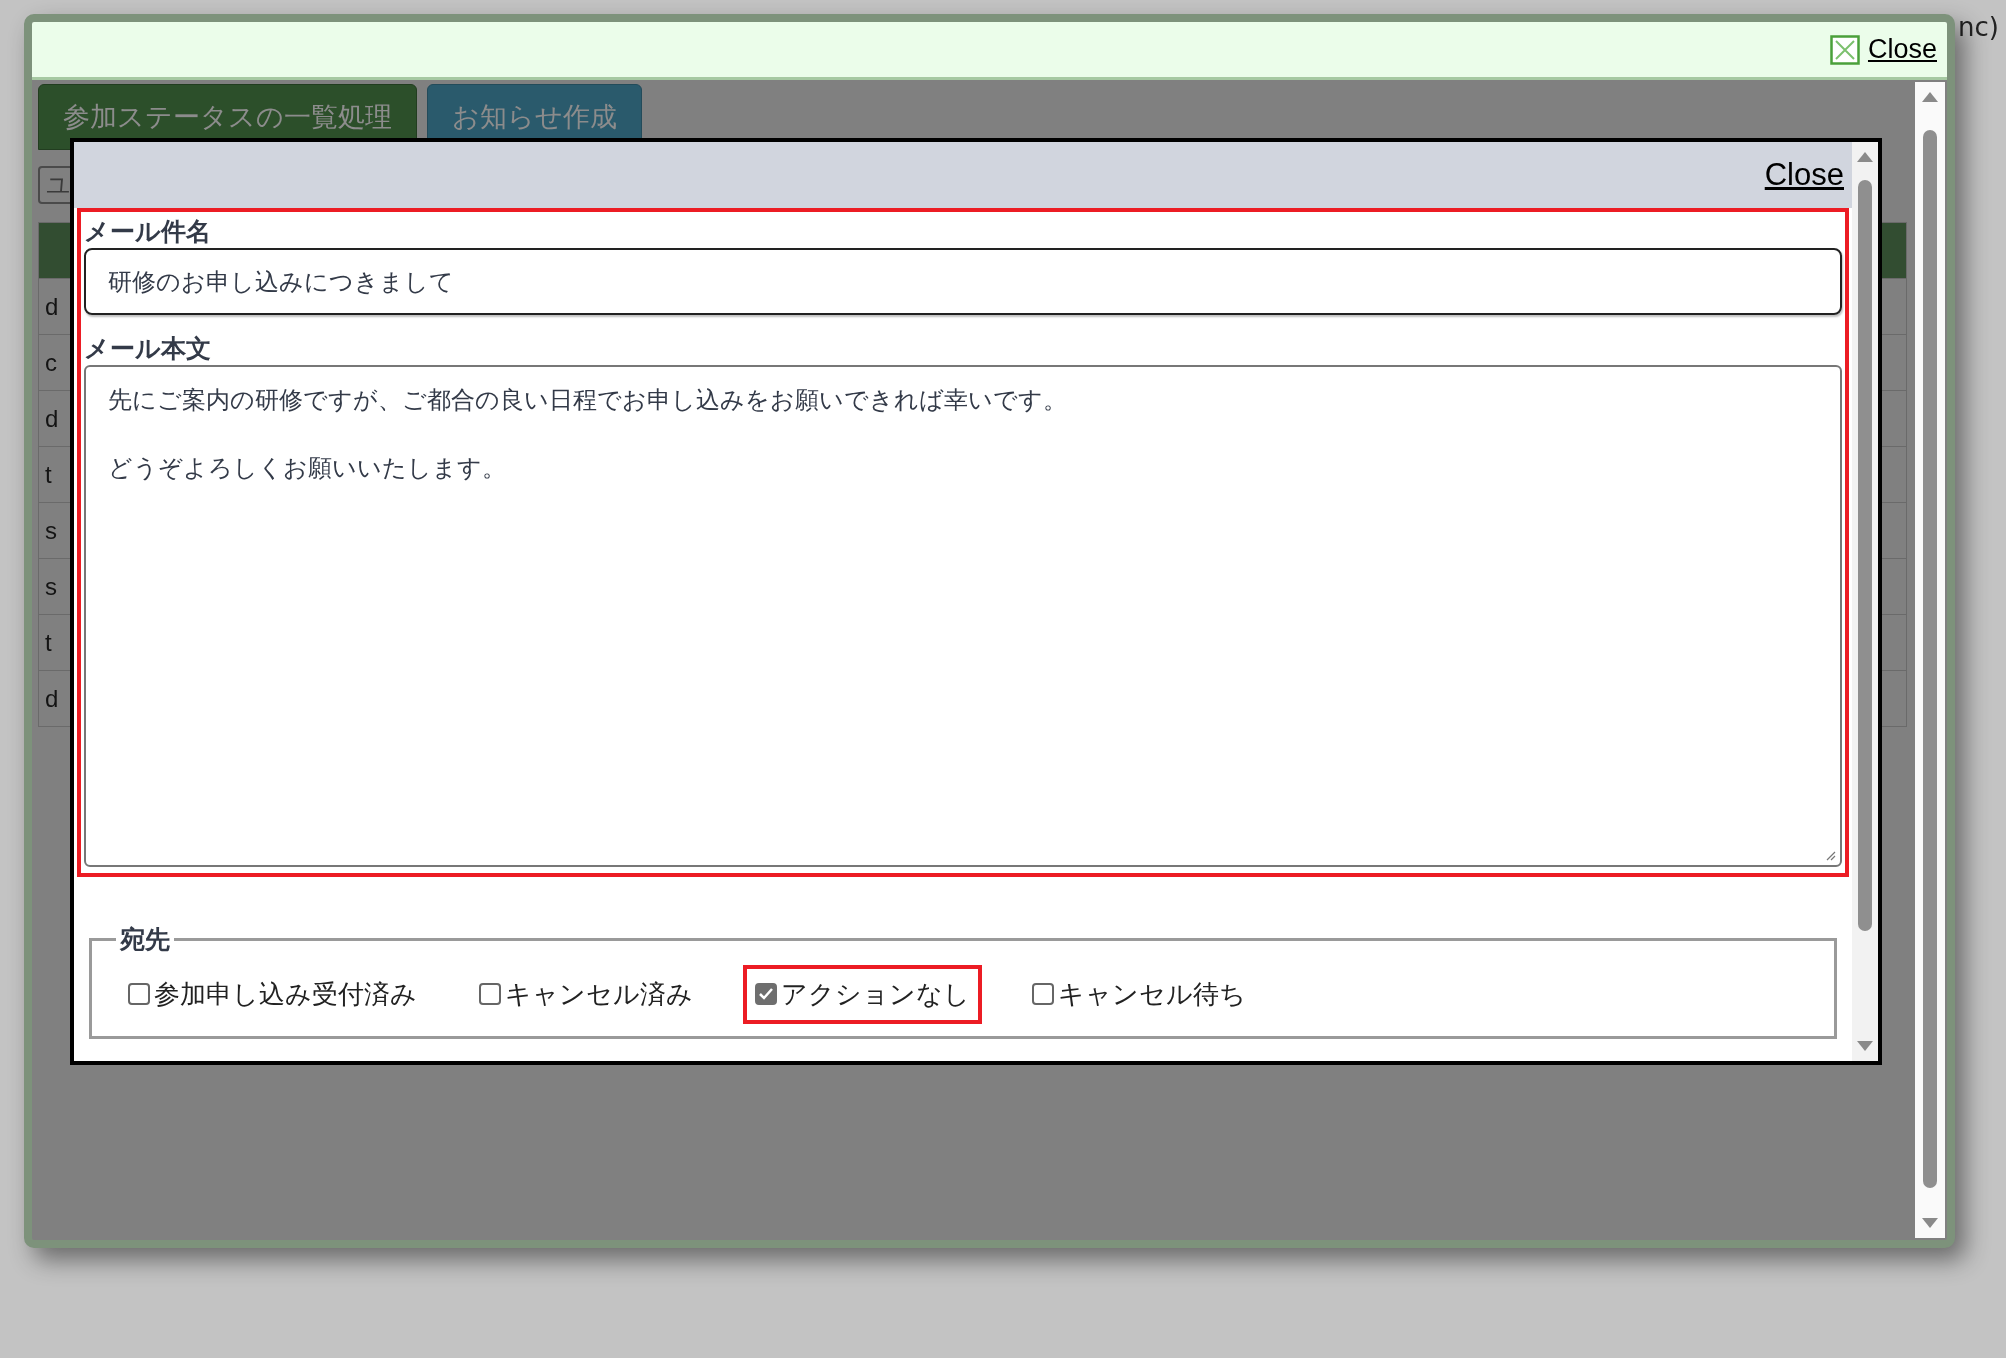  I want to click on check-icon, so click(766, 994).